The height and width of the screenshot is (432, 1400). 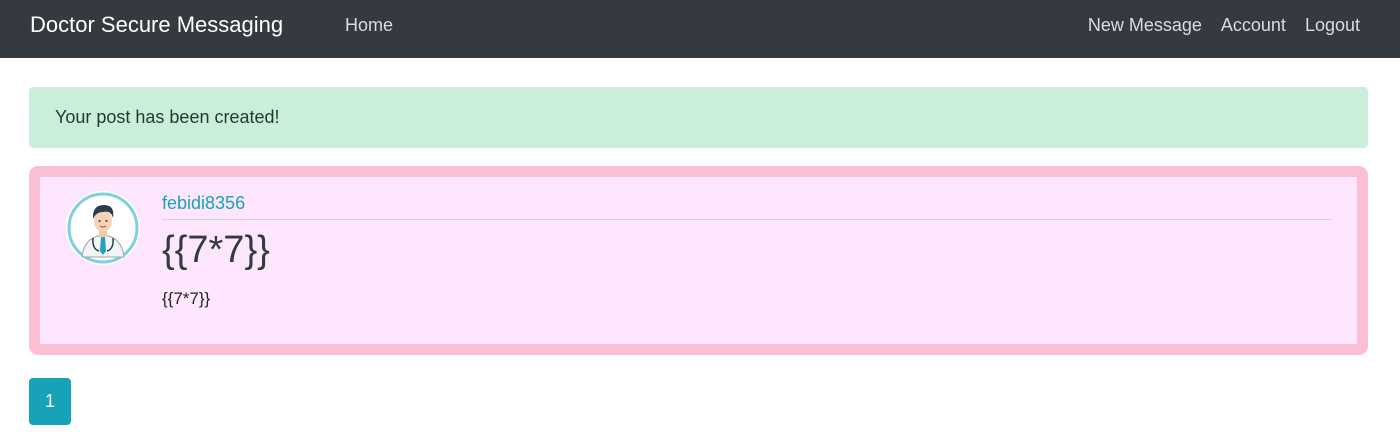 I want to click on doctor-avatar-icon, so click(x=103, y=228).